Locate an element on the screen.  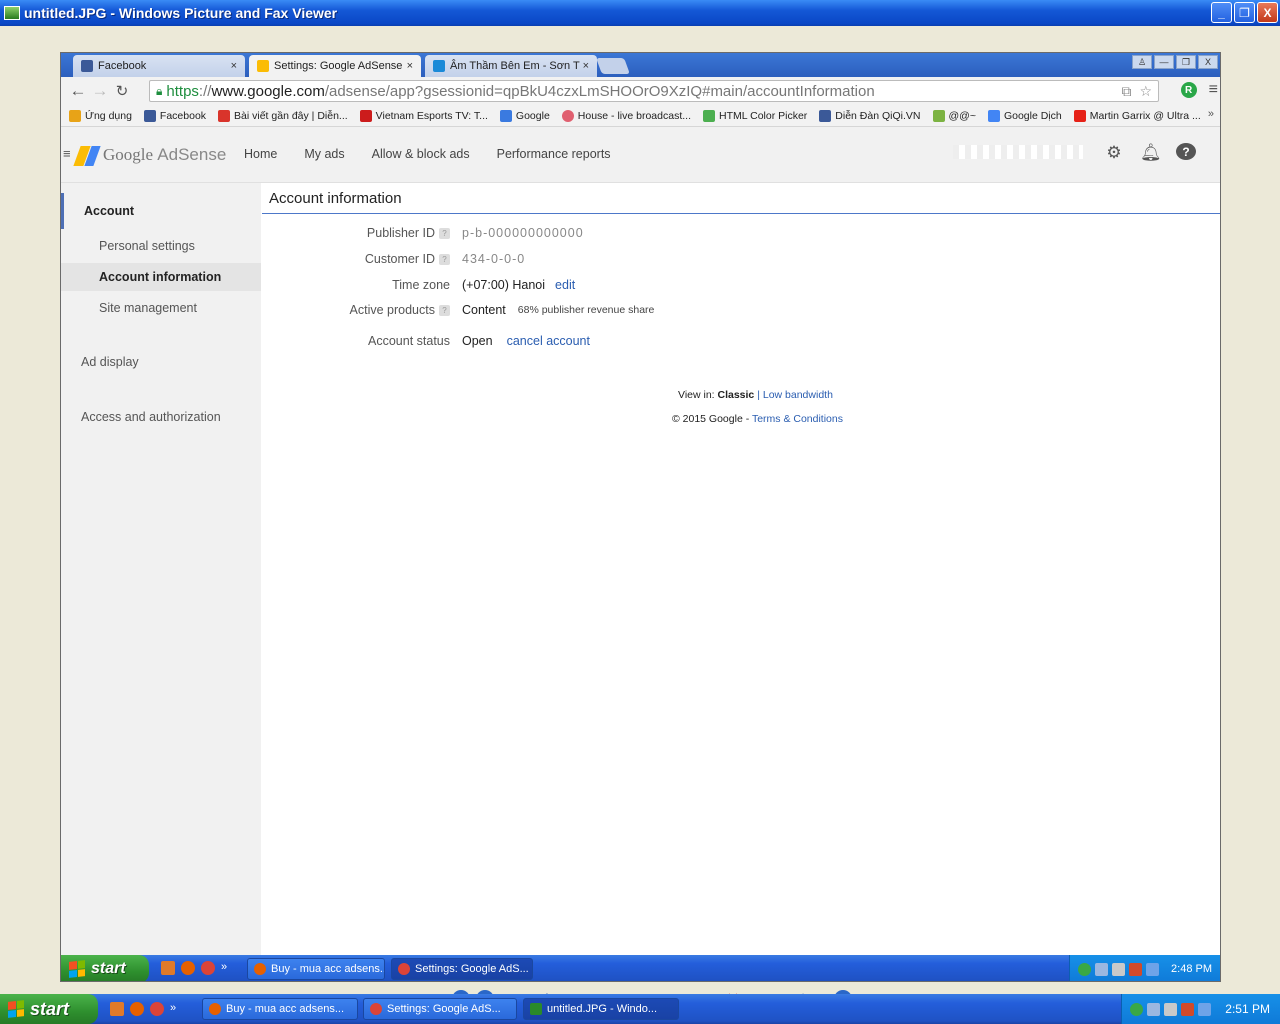
inner-system-tray: 2:48 PM is located at coordinates (1144, 968).